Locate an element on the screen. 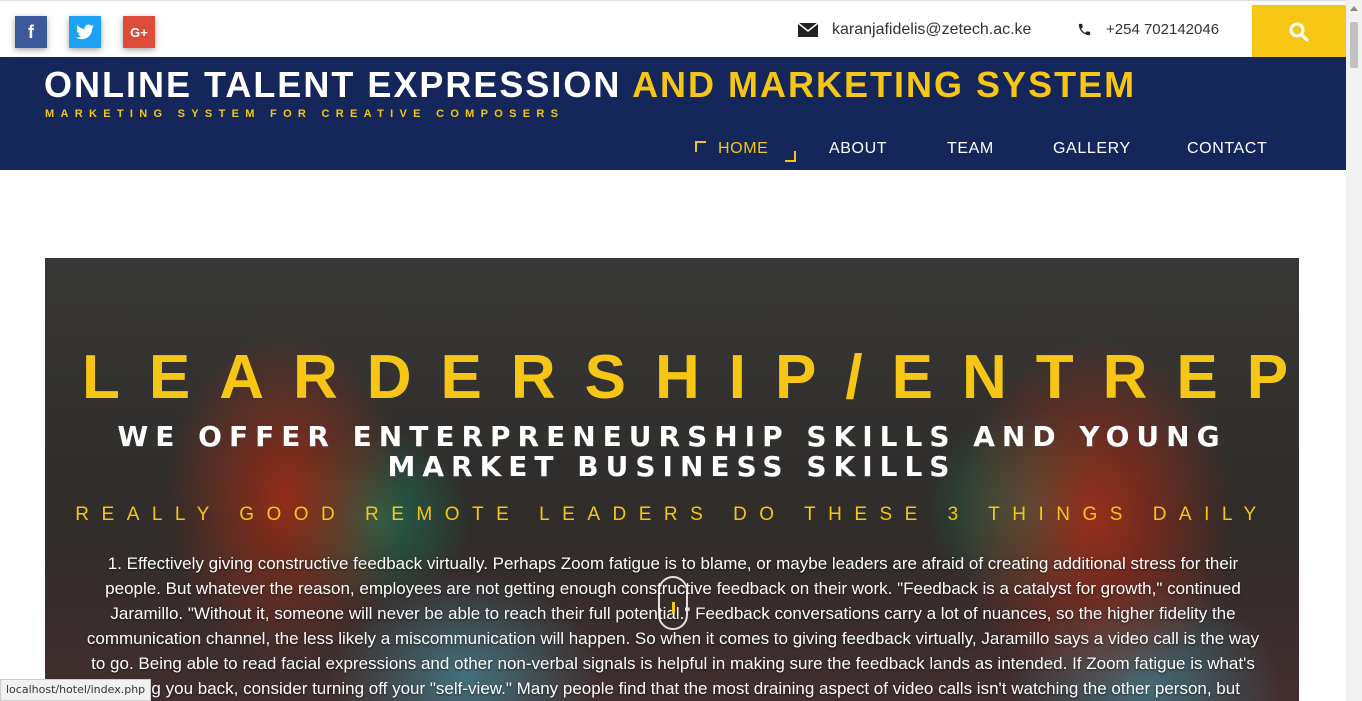  phone-text: +254 702142046 is located at coordinates (1163, 29).